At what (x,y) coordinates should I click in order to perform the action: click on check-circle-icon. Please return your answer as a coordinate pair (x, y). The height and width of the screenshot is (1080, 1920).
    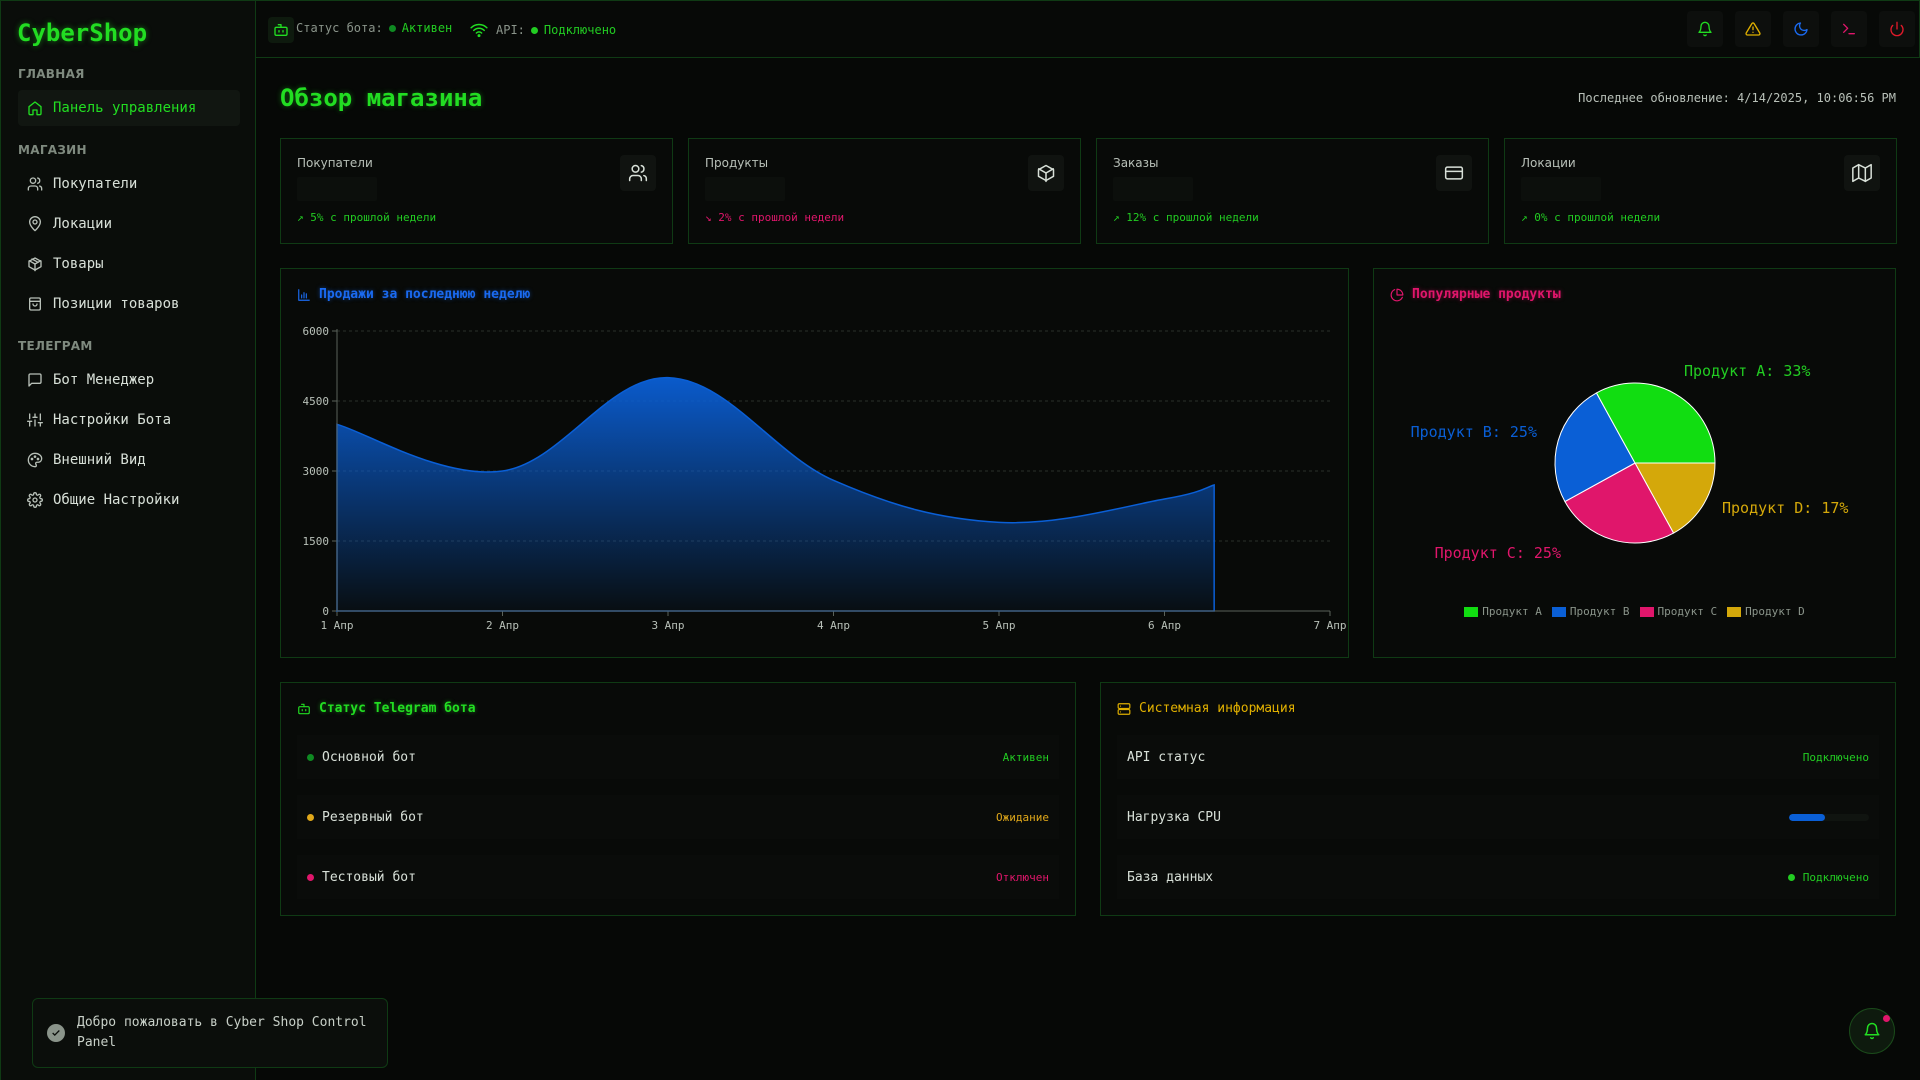
    Looking at the image, I should click on (56, 1033).